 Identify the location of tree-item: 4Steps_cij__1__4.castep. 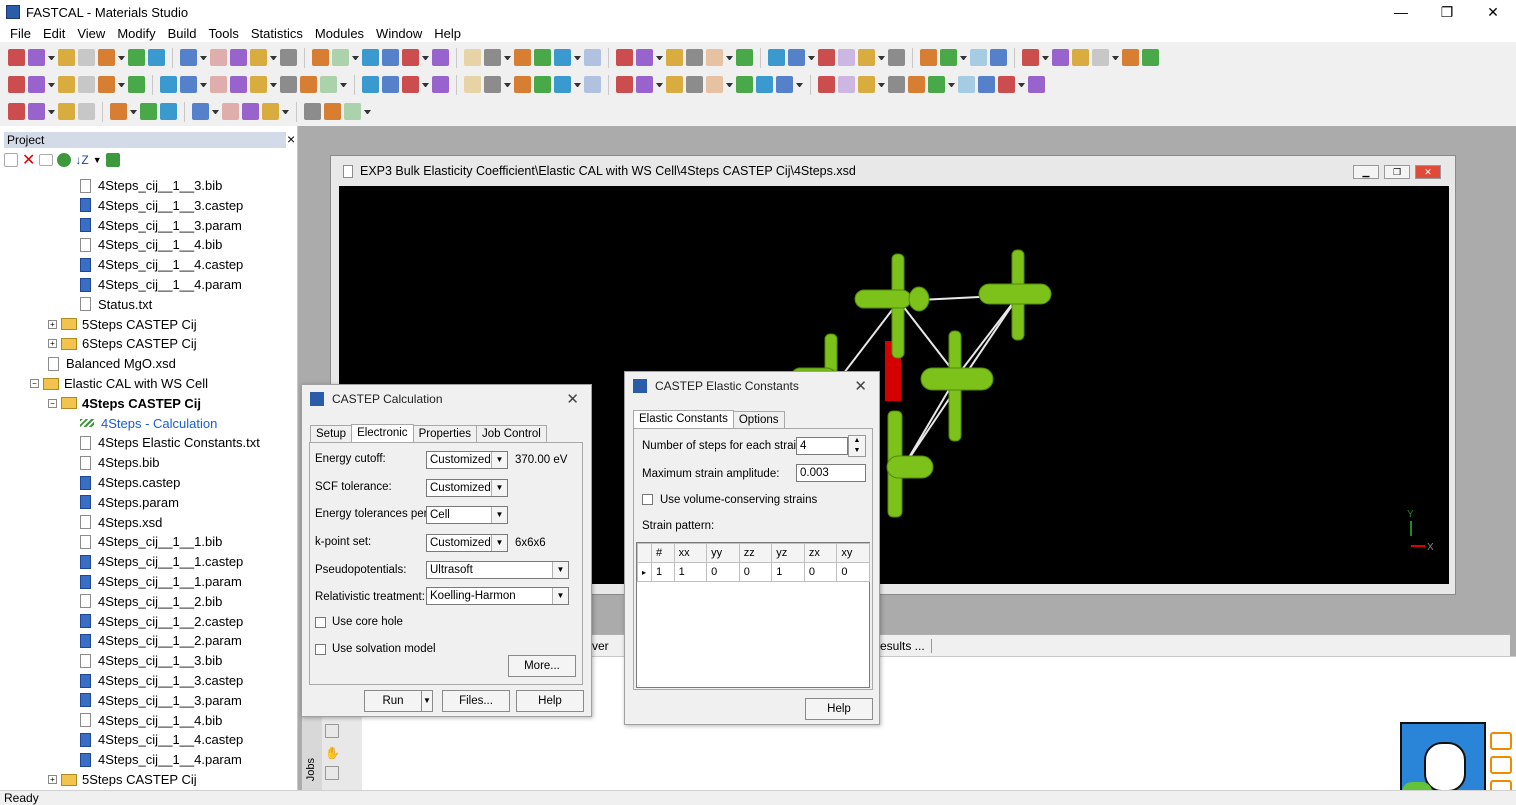
(161, 739).